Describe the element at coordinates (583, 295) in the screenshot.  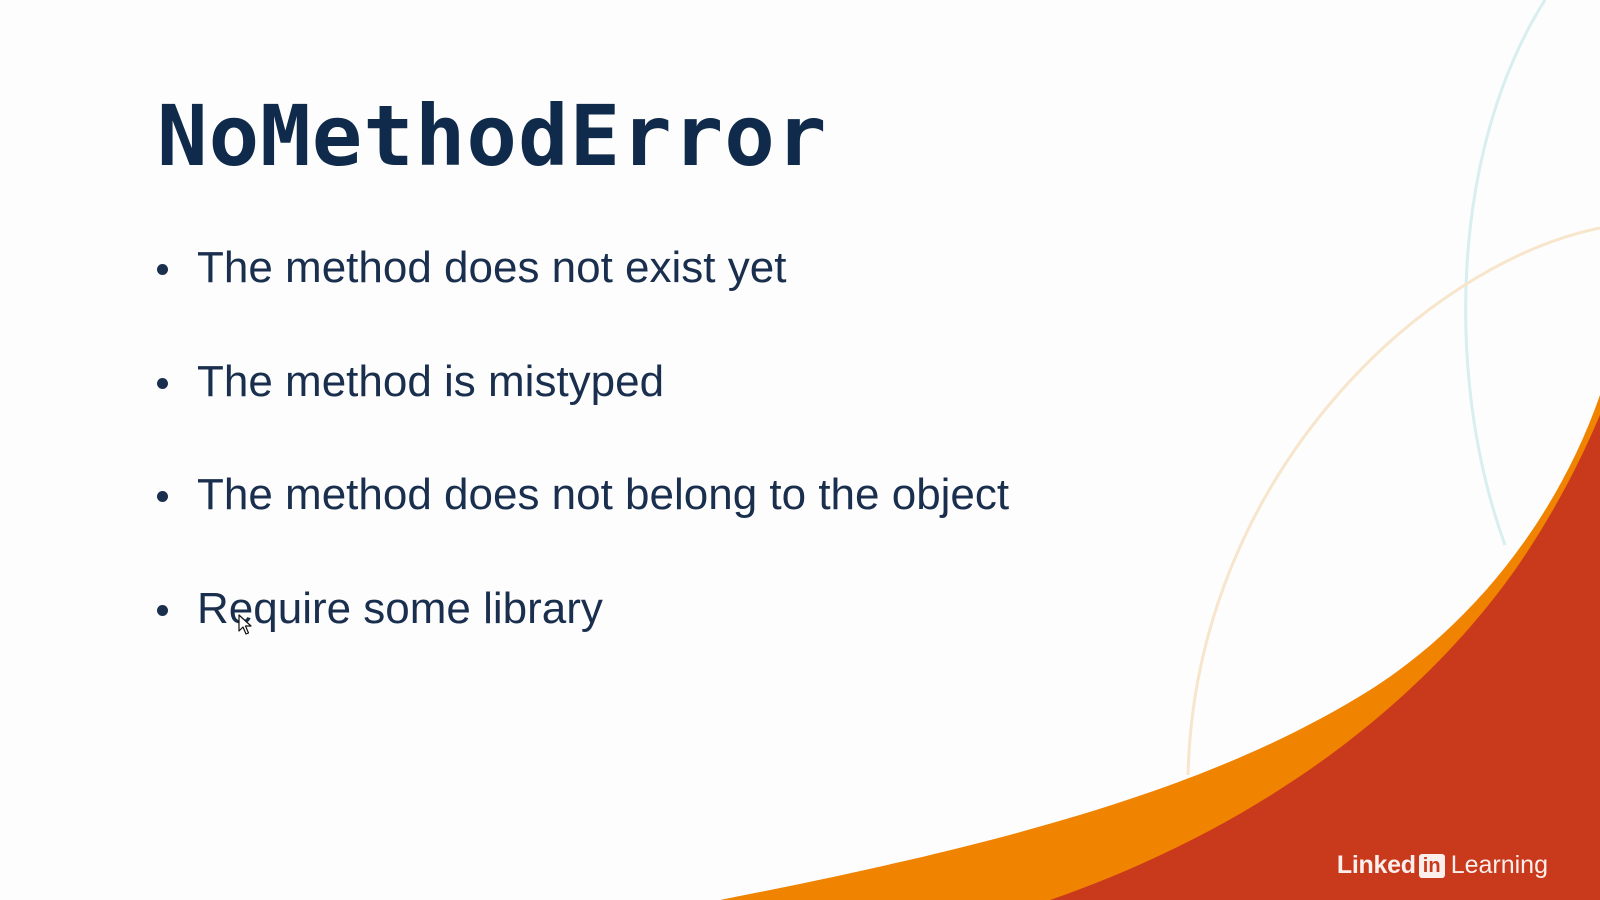
I see `bullet-item: The method does not exist yet` at that location.